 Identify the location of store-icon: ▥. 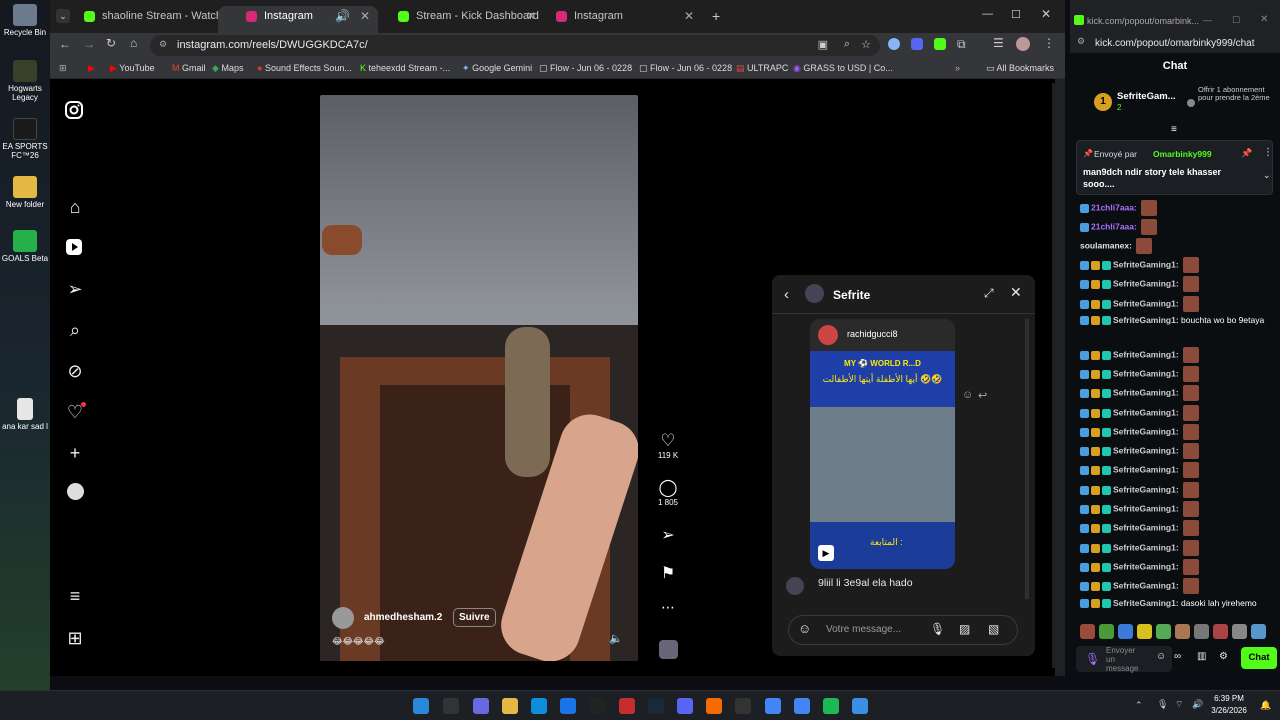
(1201, 656).